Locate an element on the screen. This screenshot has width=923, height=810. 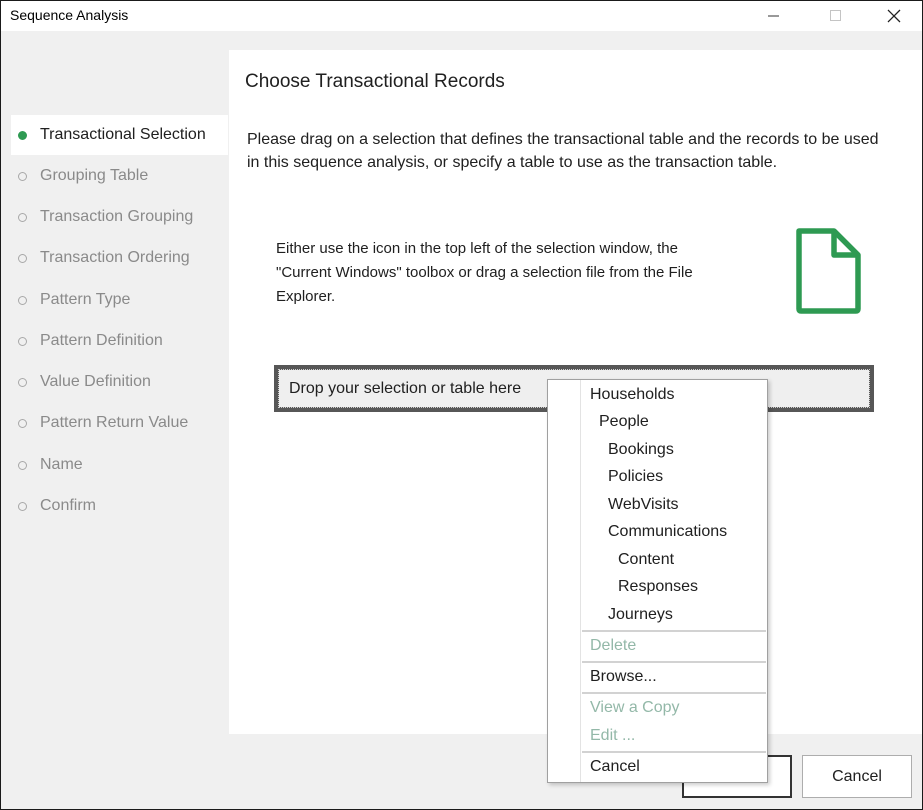
menu-item-policies: Policies is located at coordinates (657, 477).